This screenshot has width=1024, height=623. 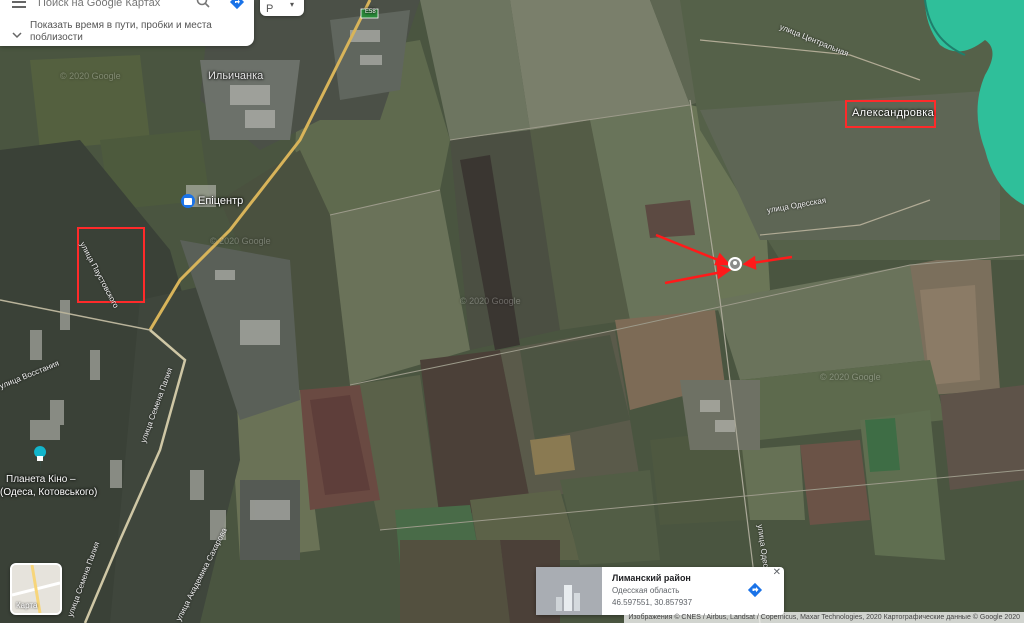 I want to click on chevron-down-icon, so click(x=17, y=35).